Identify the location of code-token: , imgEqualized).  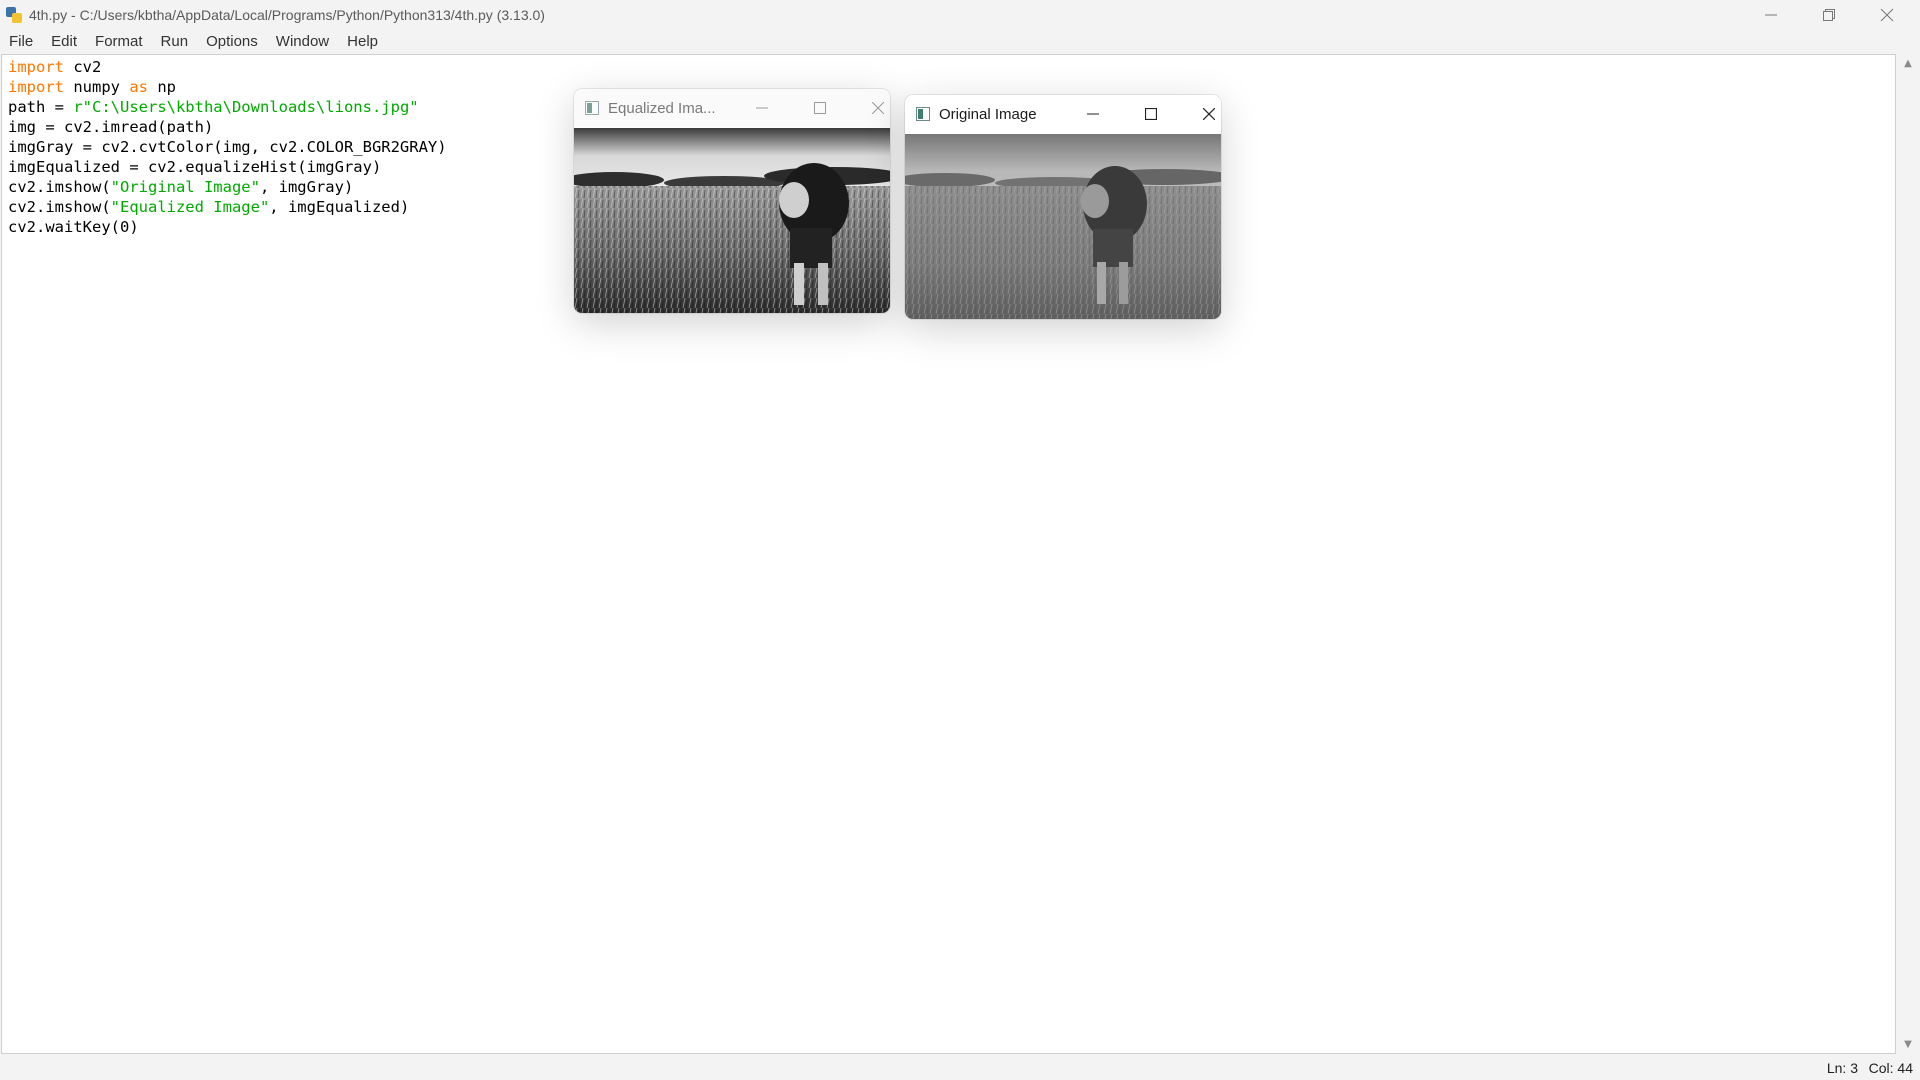
(339, 207).